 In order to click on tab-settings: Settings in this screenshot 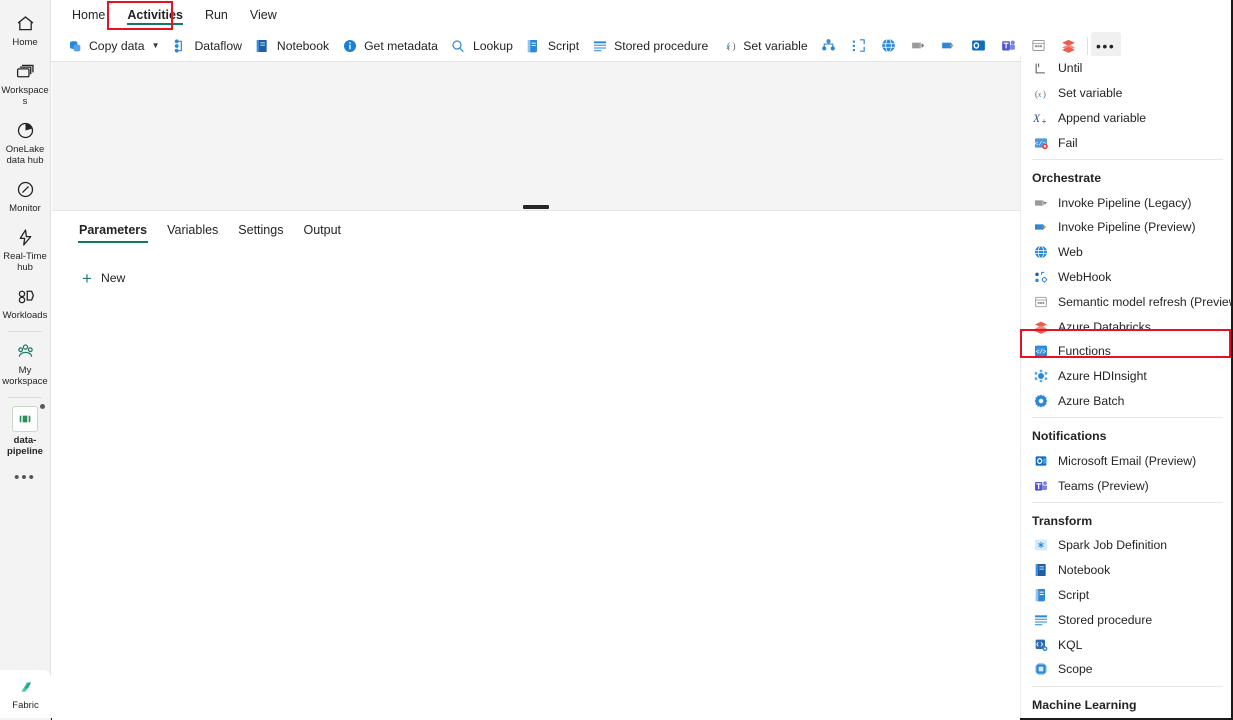, I will do `click(260, 230)`.